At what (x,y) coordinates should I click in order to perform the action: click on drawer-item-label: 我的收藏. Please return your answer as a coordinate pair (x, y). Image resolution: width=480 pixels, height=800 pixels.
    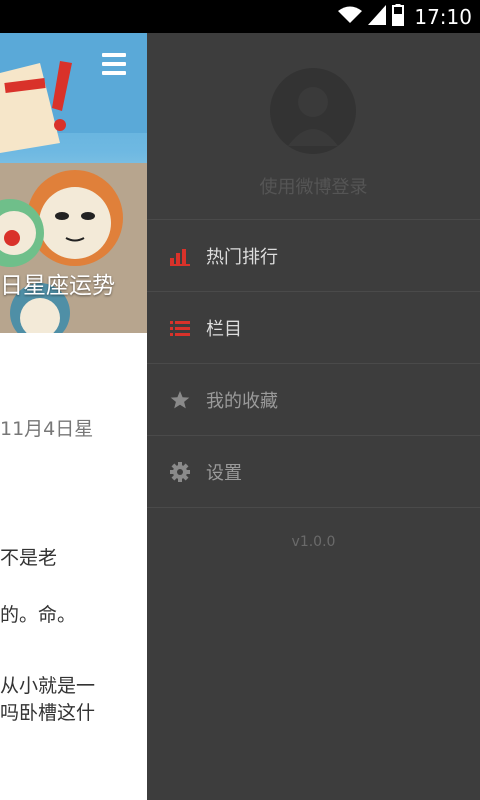
    Looking at the image, I should click on (242, 401).